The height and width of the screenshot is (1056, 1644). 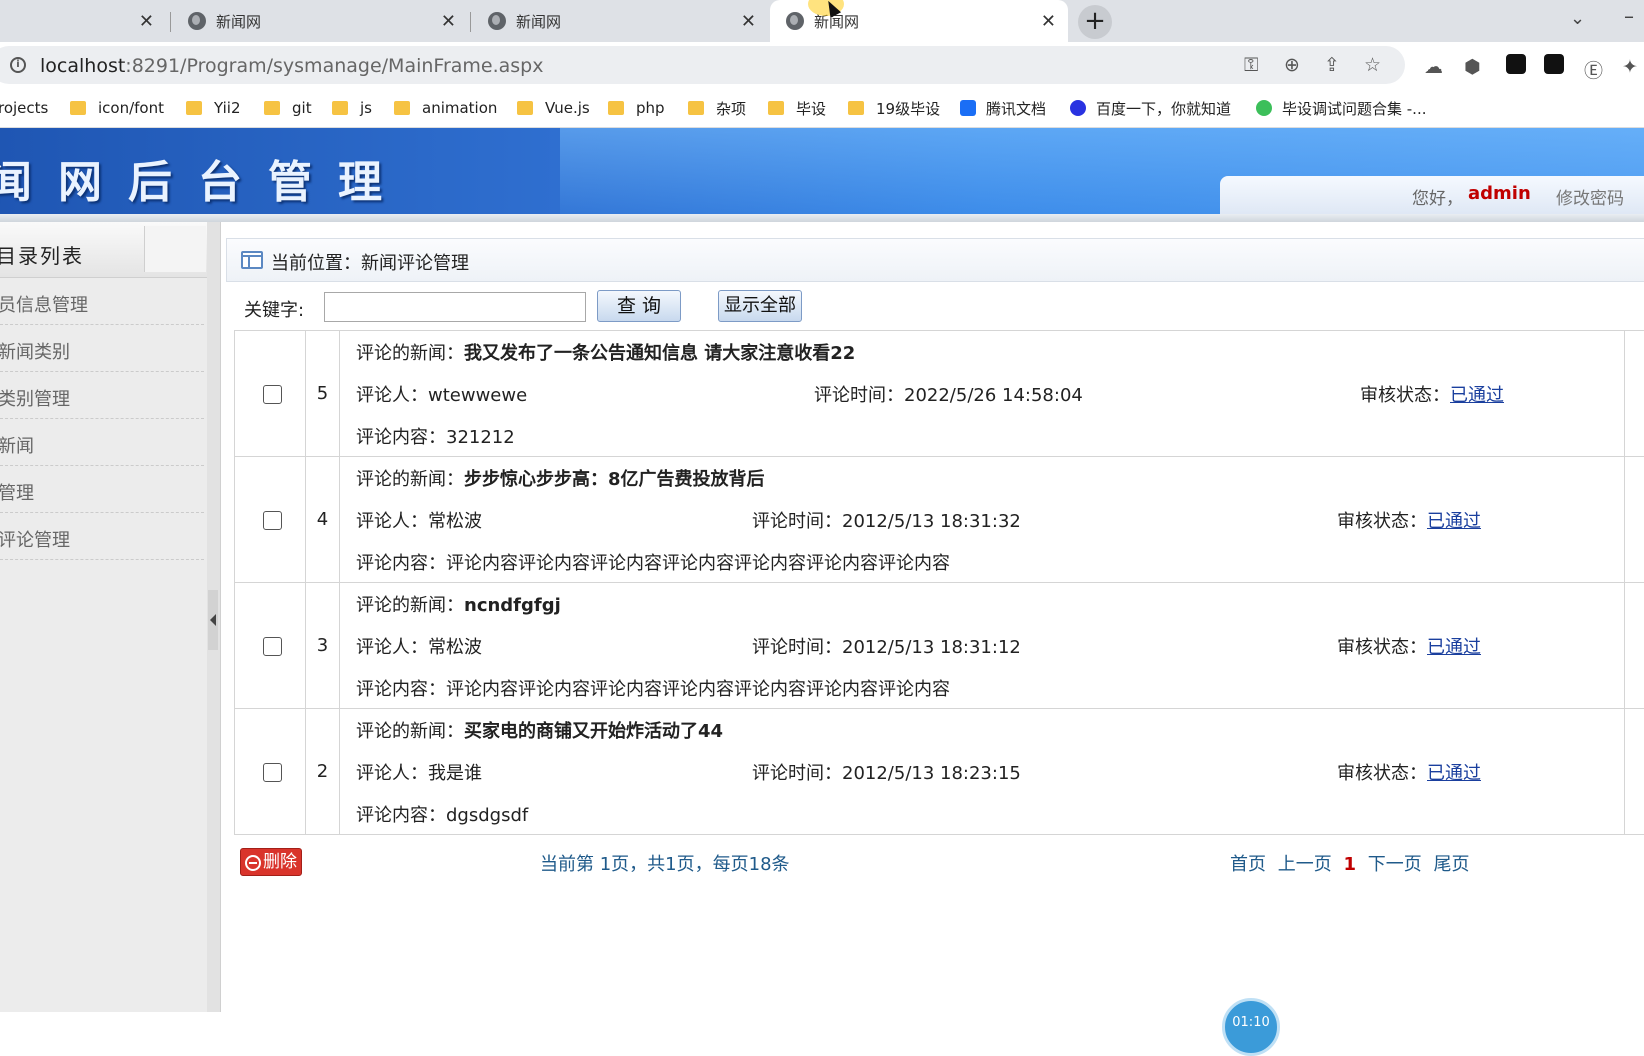 I want to click on extension-e-icon: Ⓔ, so click(x=1593, y=69).